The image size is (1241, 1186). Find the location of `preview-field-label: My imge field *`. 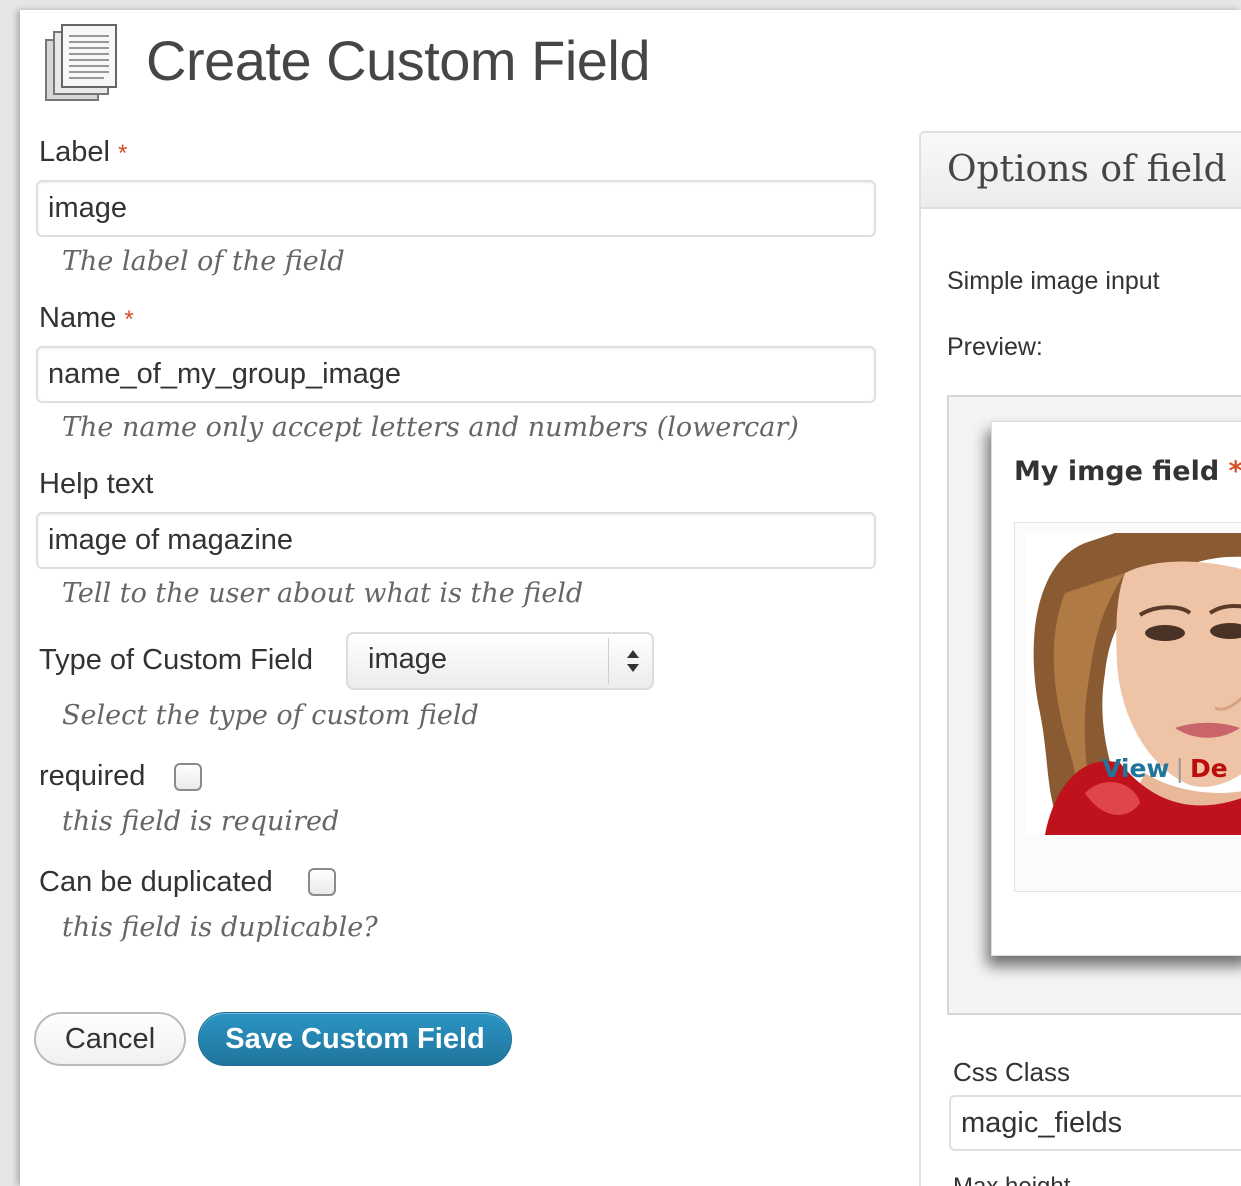

preview-field-label: My imge field * is located at coordinates (1127, 471).